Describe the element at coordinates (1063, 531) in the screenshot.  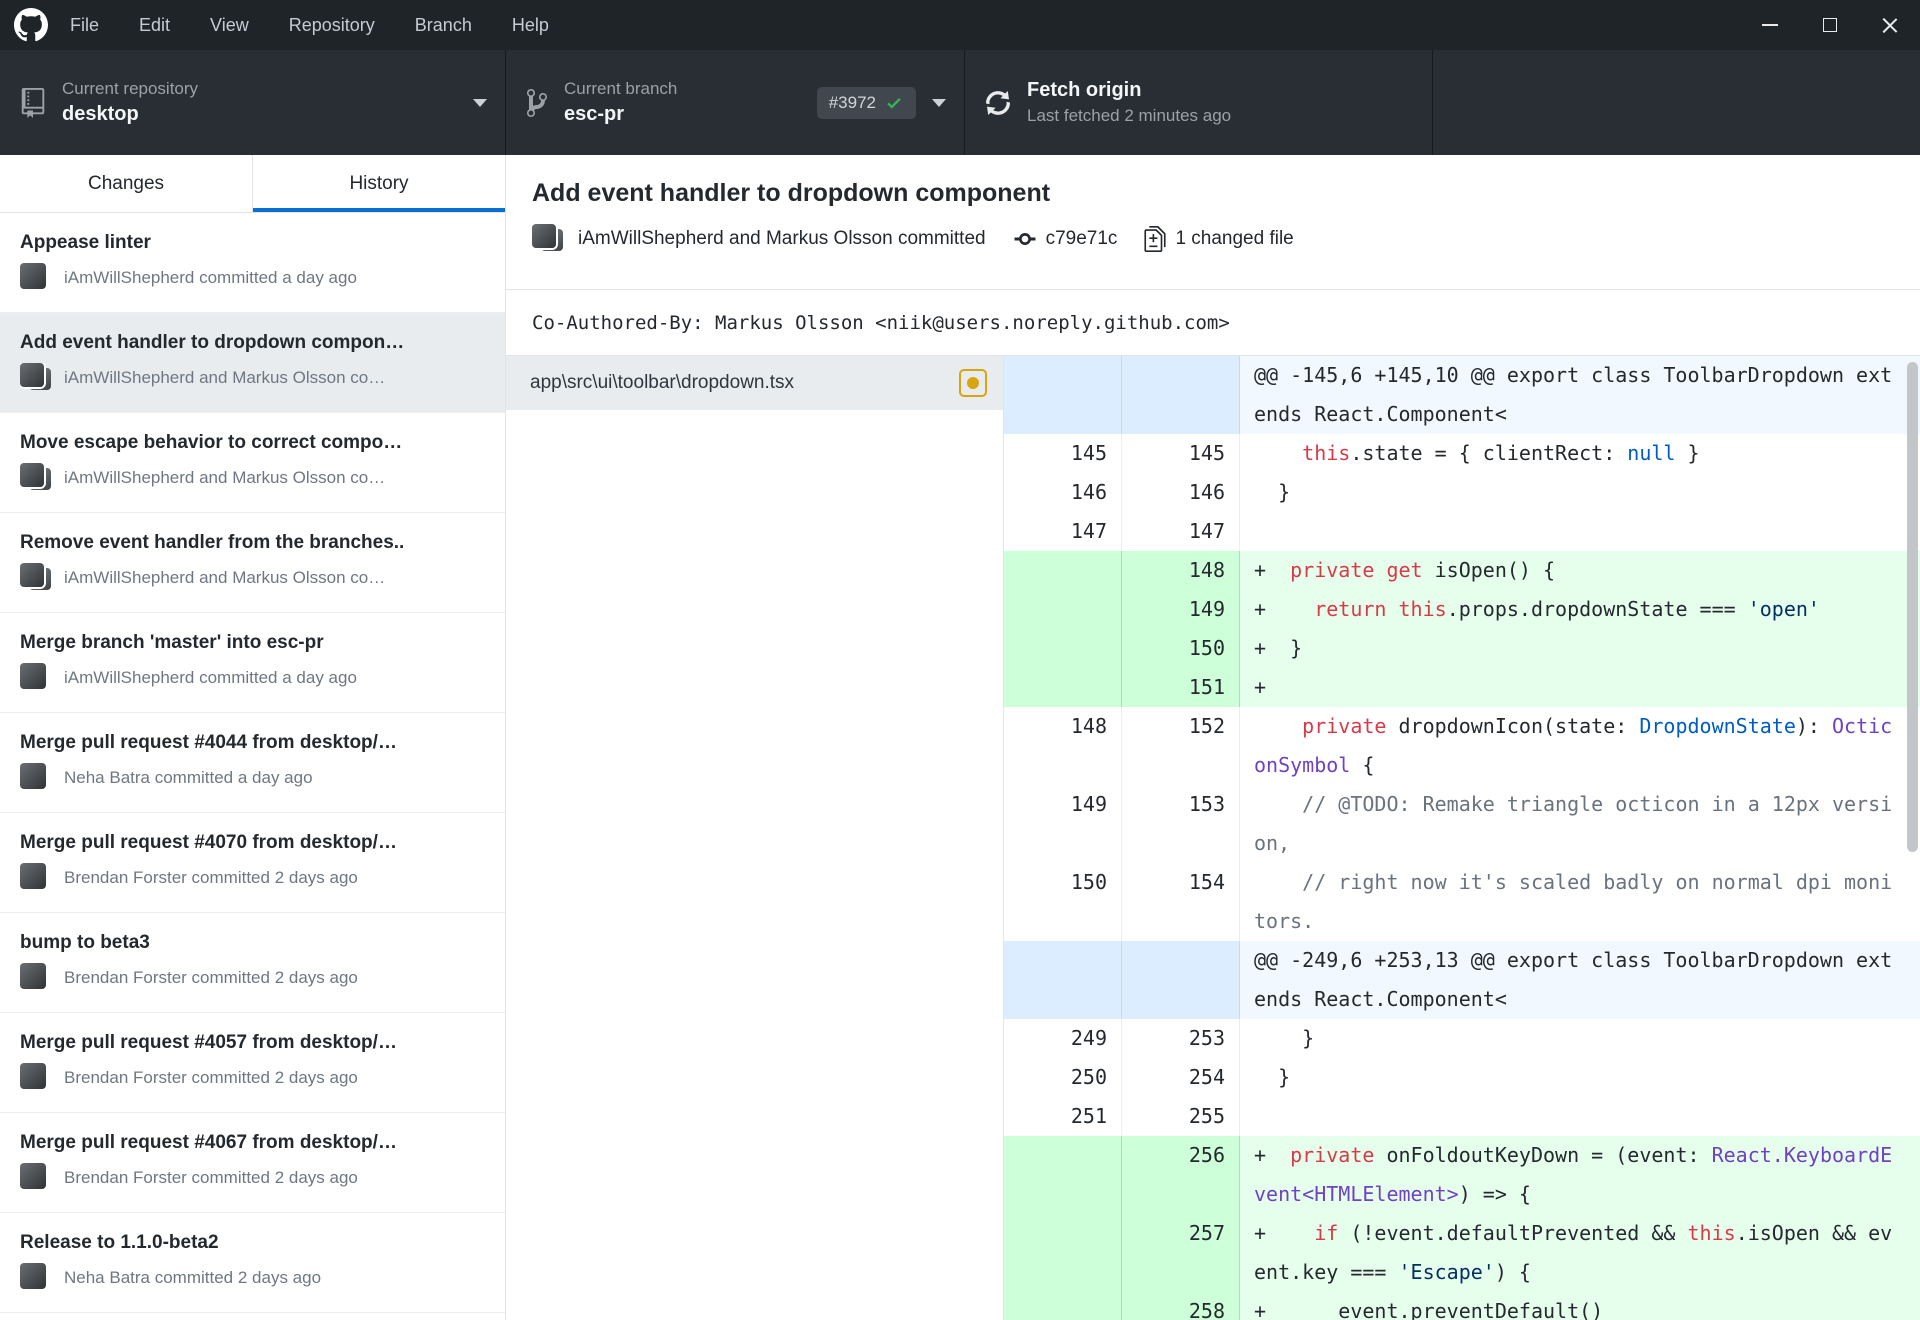
I see `old-line-number: 147` at that location.